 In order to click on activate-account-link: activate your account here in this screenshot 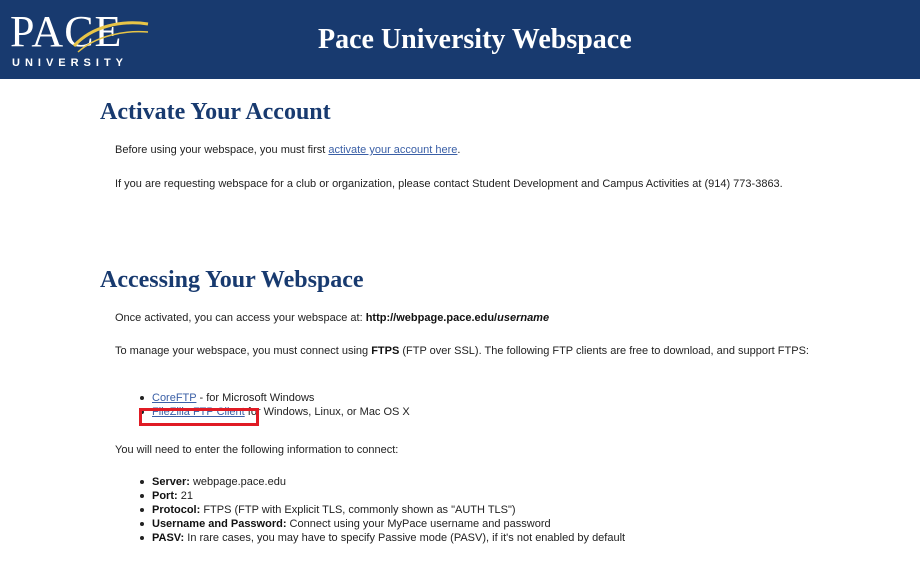, I will do `click(392, 150)`.